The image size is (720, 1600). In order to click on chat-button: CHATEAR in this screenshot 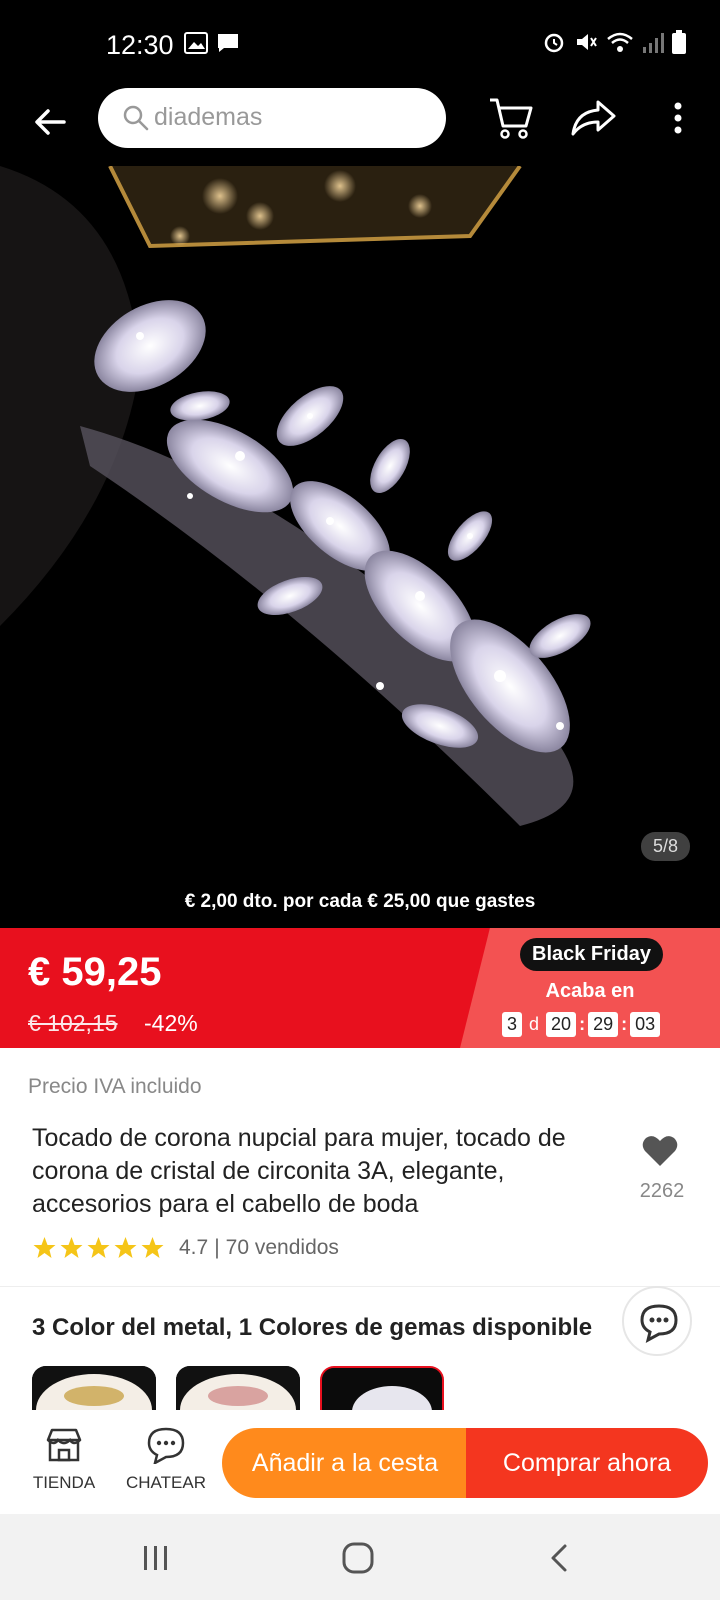, I will do `click(166, 1459)`.